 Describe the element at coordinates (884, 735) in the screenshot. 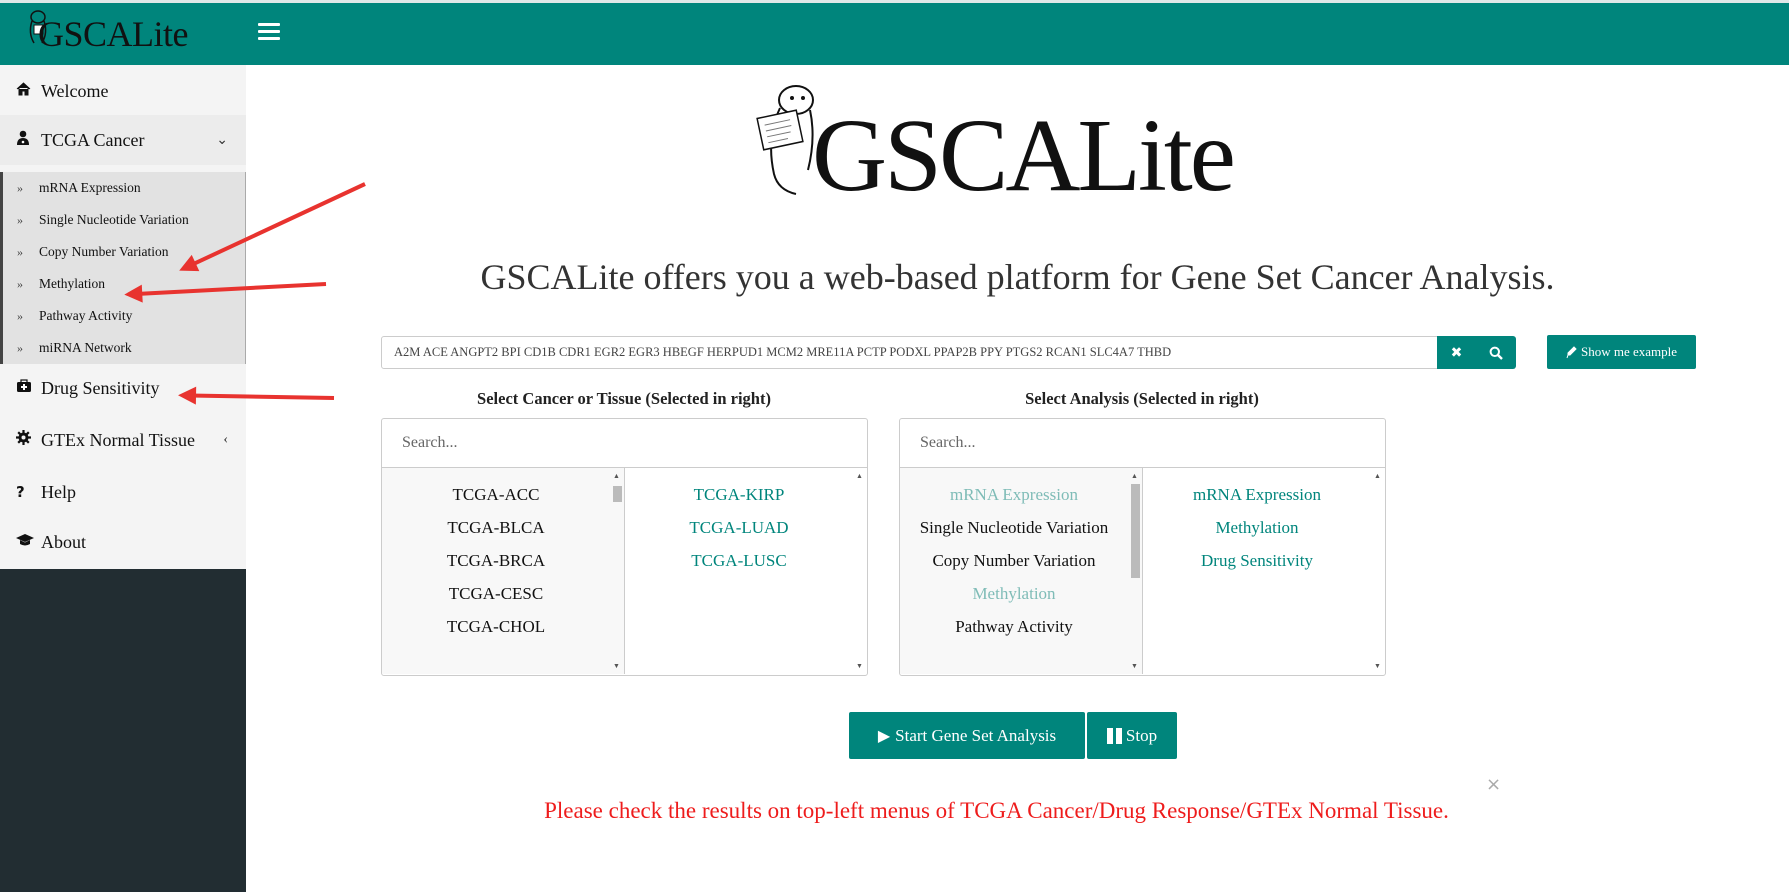

I see `play-icon: ▶` at that location.